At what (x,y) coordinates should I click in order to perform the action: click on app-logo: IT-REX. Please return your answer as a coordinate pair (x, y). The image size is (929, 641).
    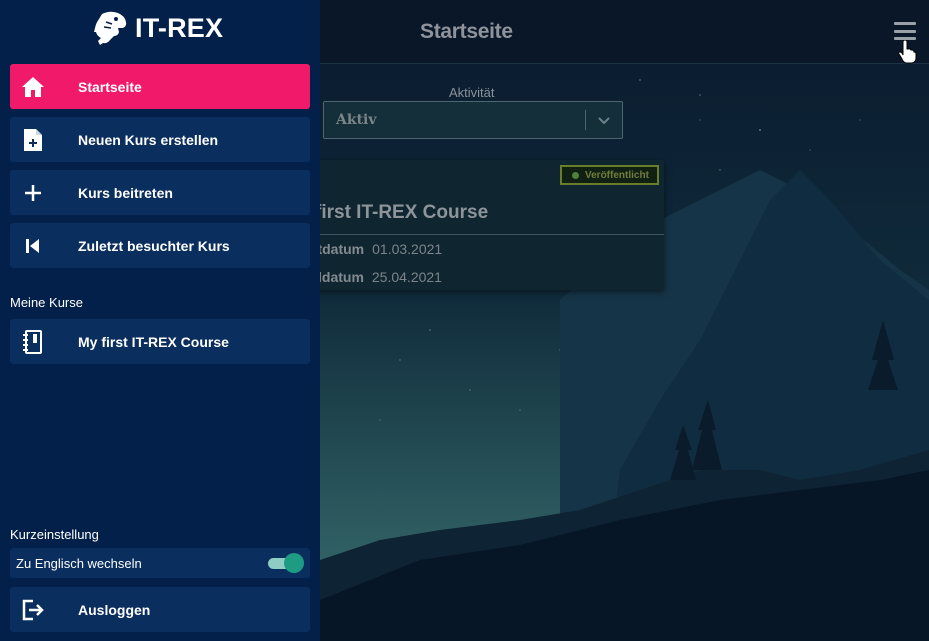
    Looking at the image, I should click on (157, 28).